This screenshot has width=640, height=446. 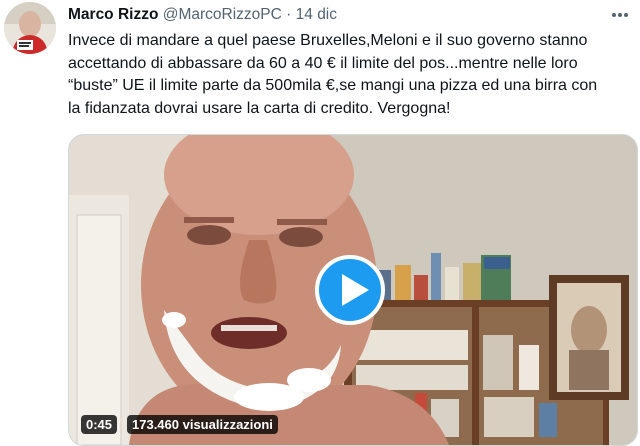 I want to click on avatar-photo, so click(x=30, y=28).